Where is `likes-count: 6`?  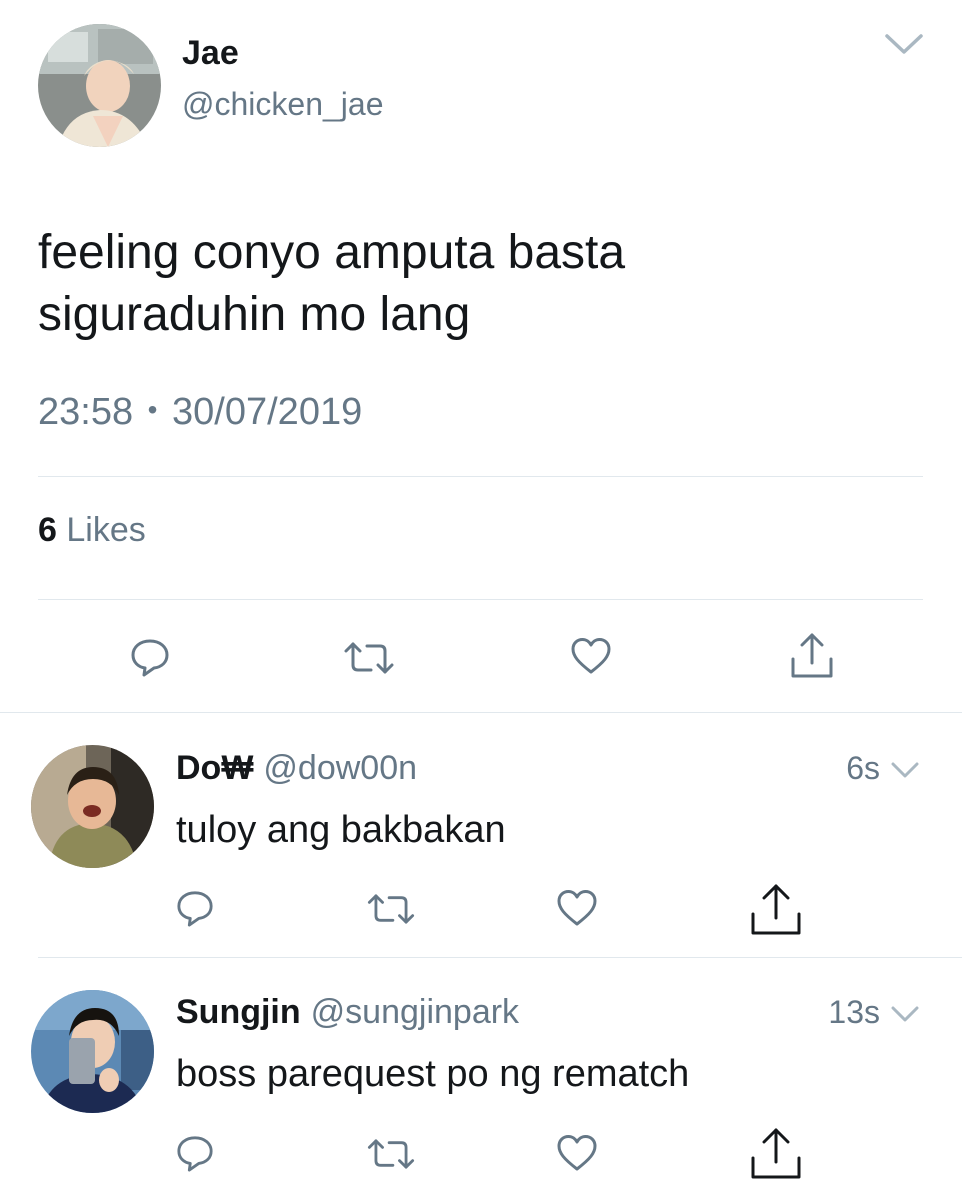 likes-count: 6 is located at coordinates (47, 530).